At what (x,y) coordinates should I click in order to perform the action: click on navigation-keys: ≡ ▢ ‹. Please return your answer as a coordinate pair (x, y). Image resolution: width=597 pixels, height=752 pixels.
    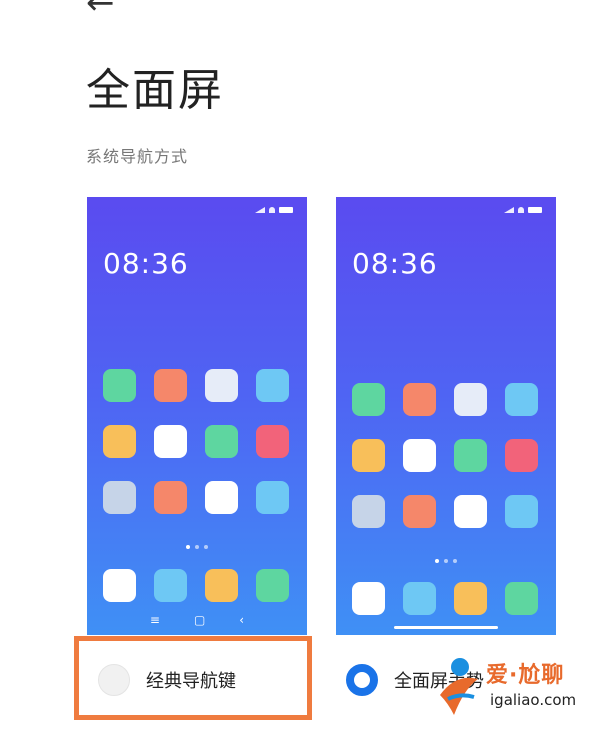
    Looking at the image, I should click on (197, 620).